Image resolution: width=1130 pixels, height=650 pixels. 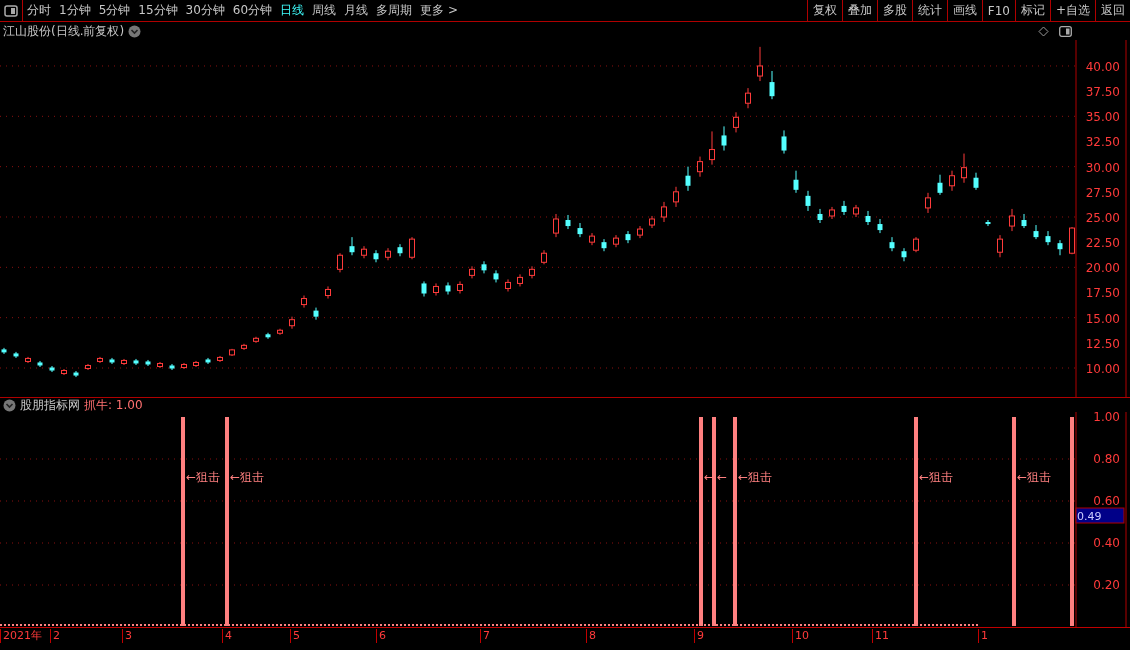 I want to click on toolbar-button: 多股, so click(x=894, y=10).